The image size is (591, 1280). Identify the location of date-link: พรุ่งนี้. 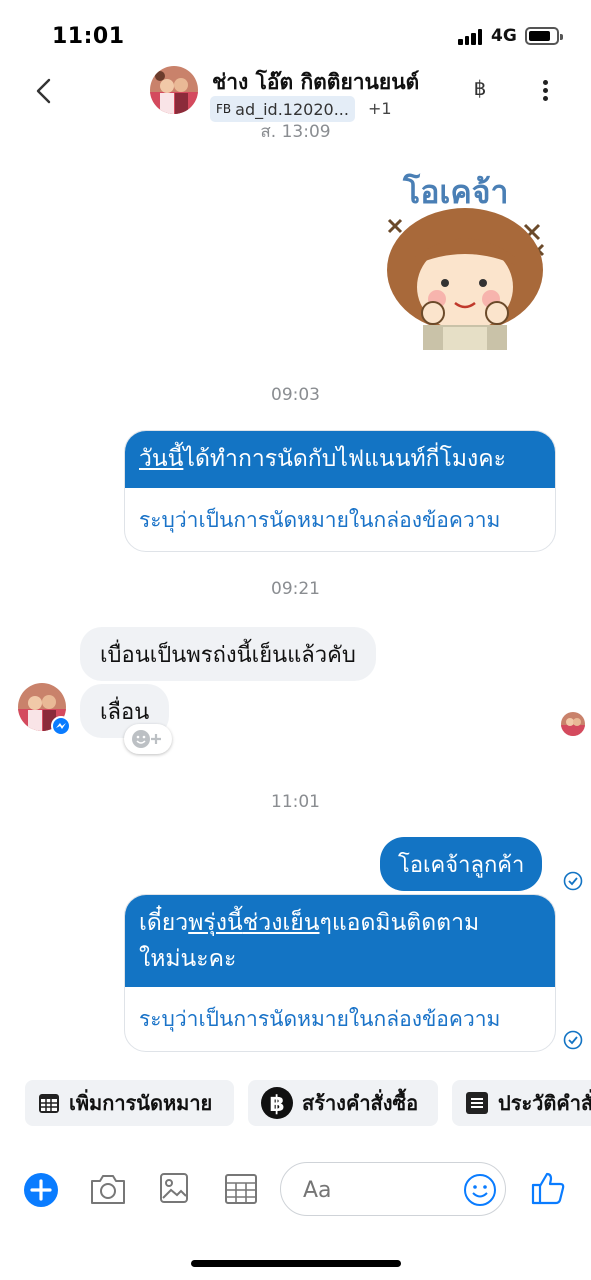
(215, 923).